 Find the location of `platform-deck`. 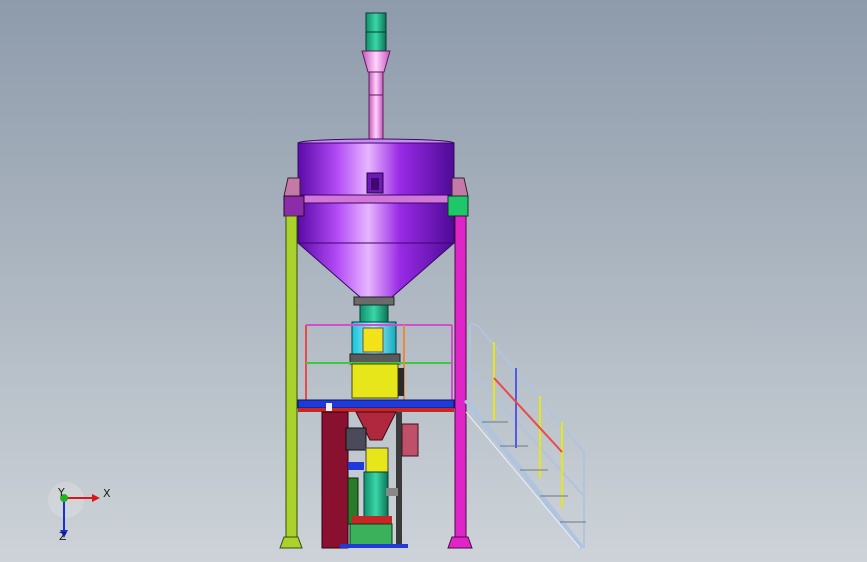

platform-deck is located at coordinates (376, 405).